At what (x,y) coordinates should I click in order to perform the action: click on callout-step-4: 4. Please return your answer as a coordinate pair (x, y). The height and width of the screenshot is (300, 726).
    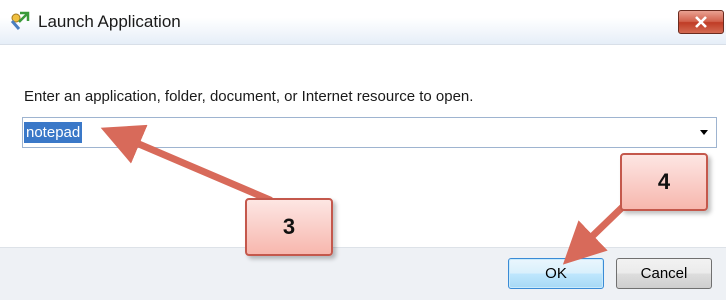
    Looking at the image, I should click on (664, 182).